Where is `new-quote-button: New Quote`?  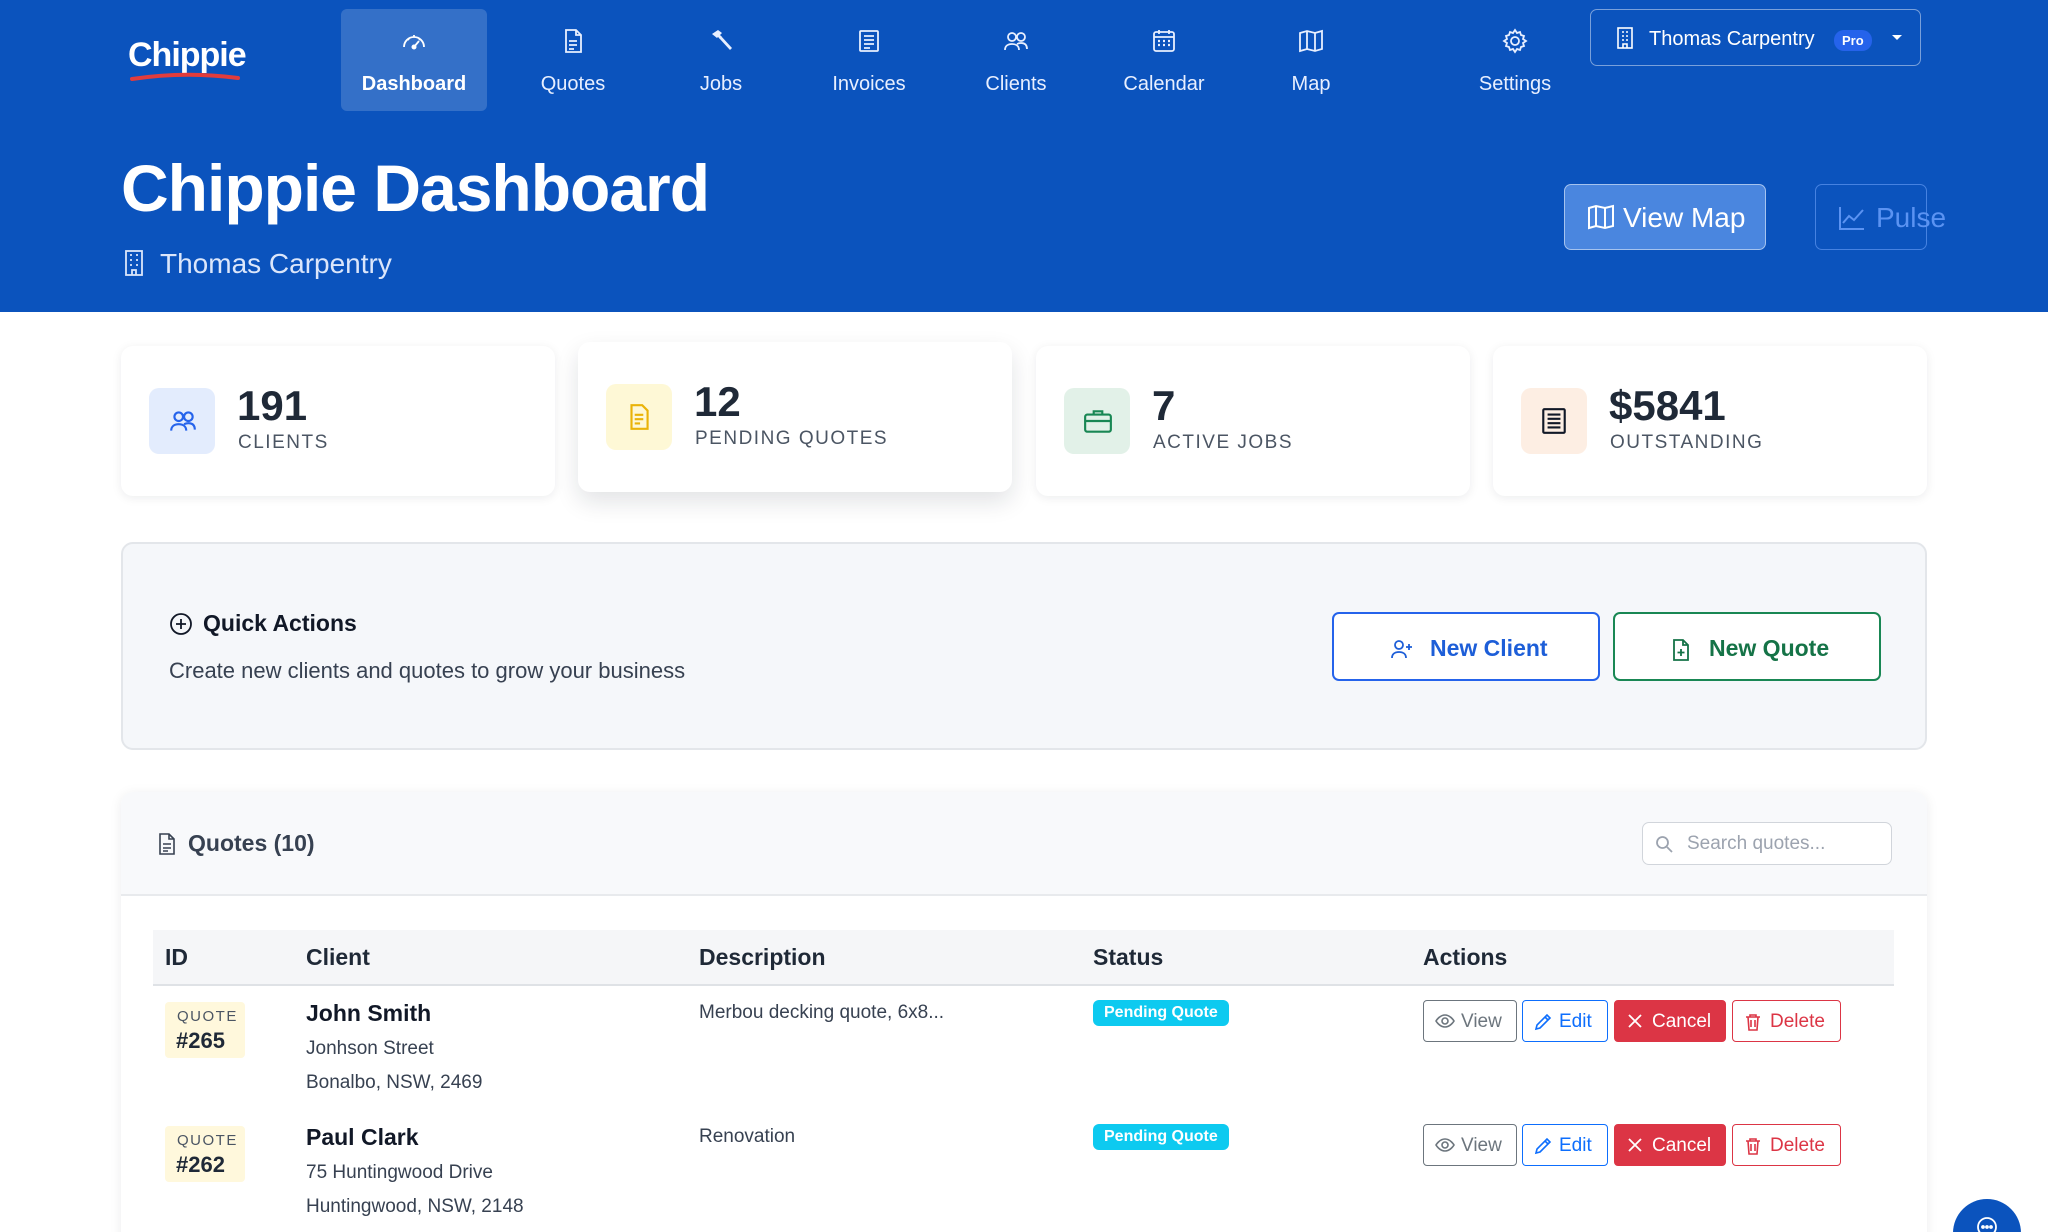 new-quote-button: New Quote is located at coordinates (1747, 646).